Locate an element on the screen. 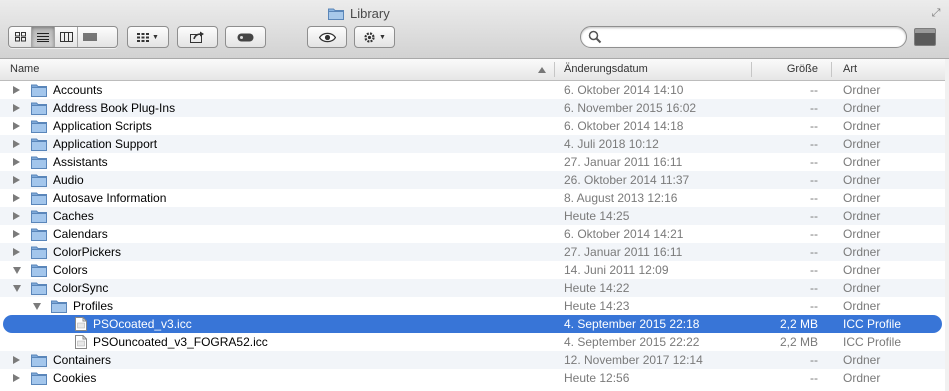 The width and height of the screenshot is (949, 391). folder-row: Profiles Heute 14:23 -- Ordner is located at coordinates (472, 306).